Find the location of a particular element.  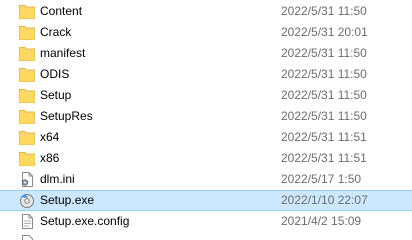

file-name: Crack is located at coordinates (56, 32).